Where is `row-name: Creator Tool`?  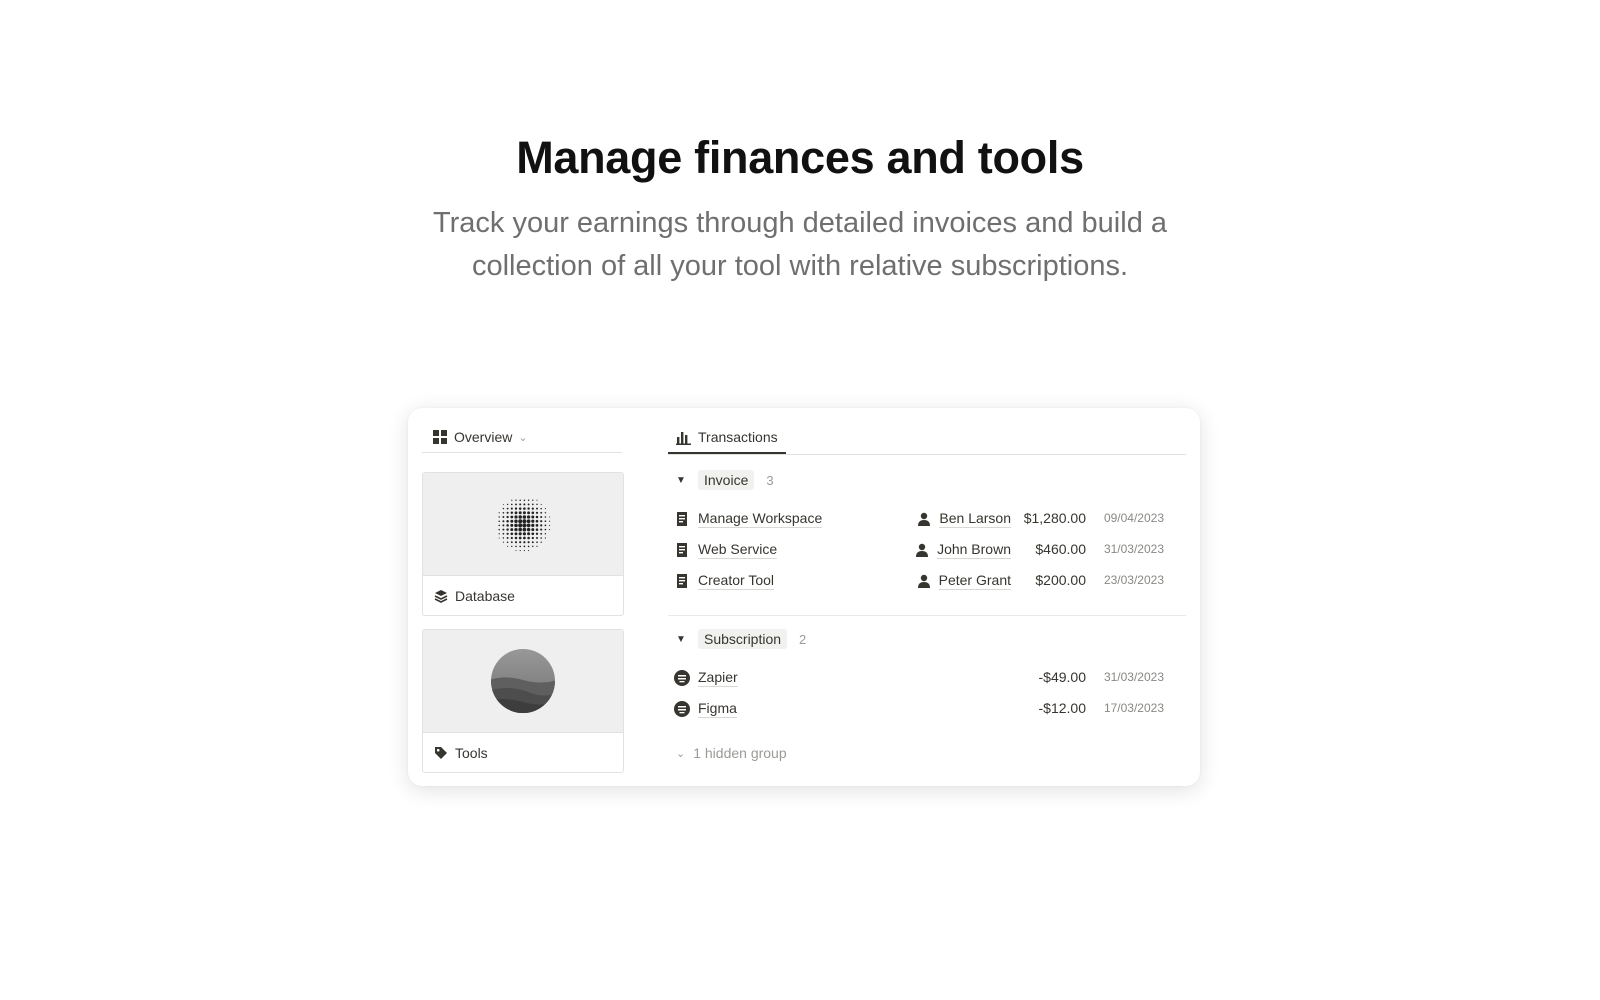 row-name: Creator Tool is located at coordinates (736, 581).